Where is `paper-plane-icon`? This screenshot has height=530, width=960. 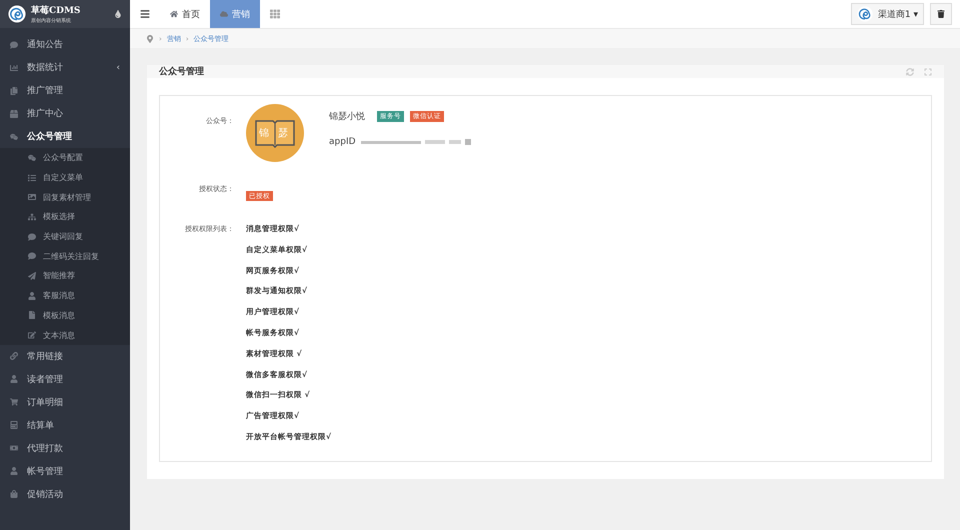 paper-plane-icon is located at coordinates (32, 276).